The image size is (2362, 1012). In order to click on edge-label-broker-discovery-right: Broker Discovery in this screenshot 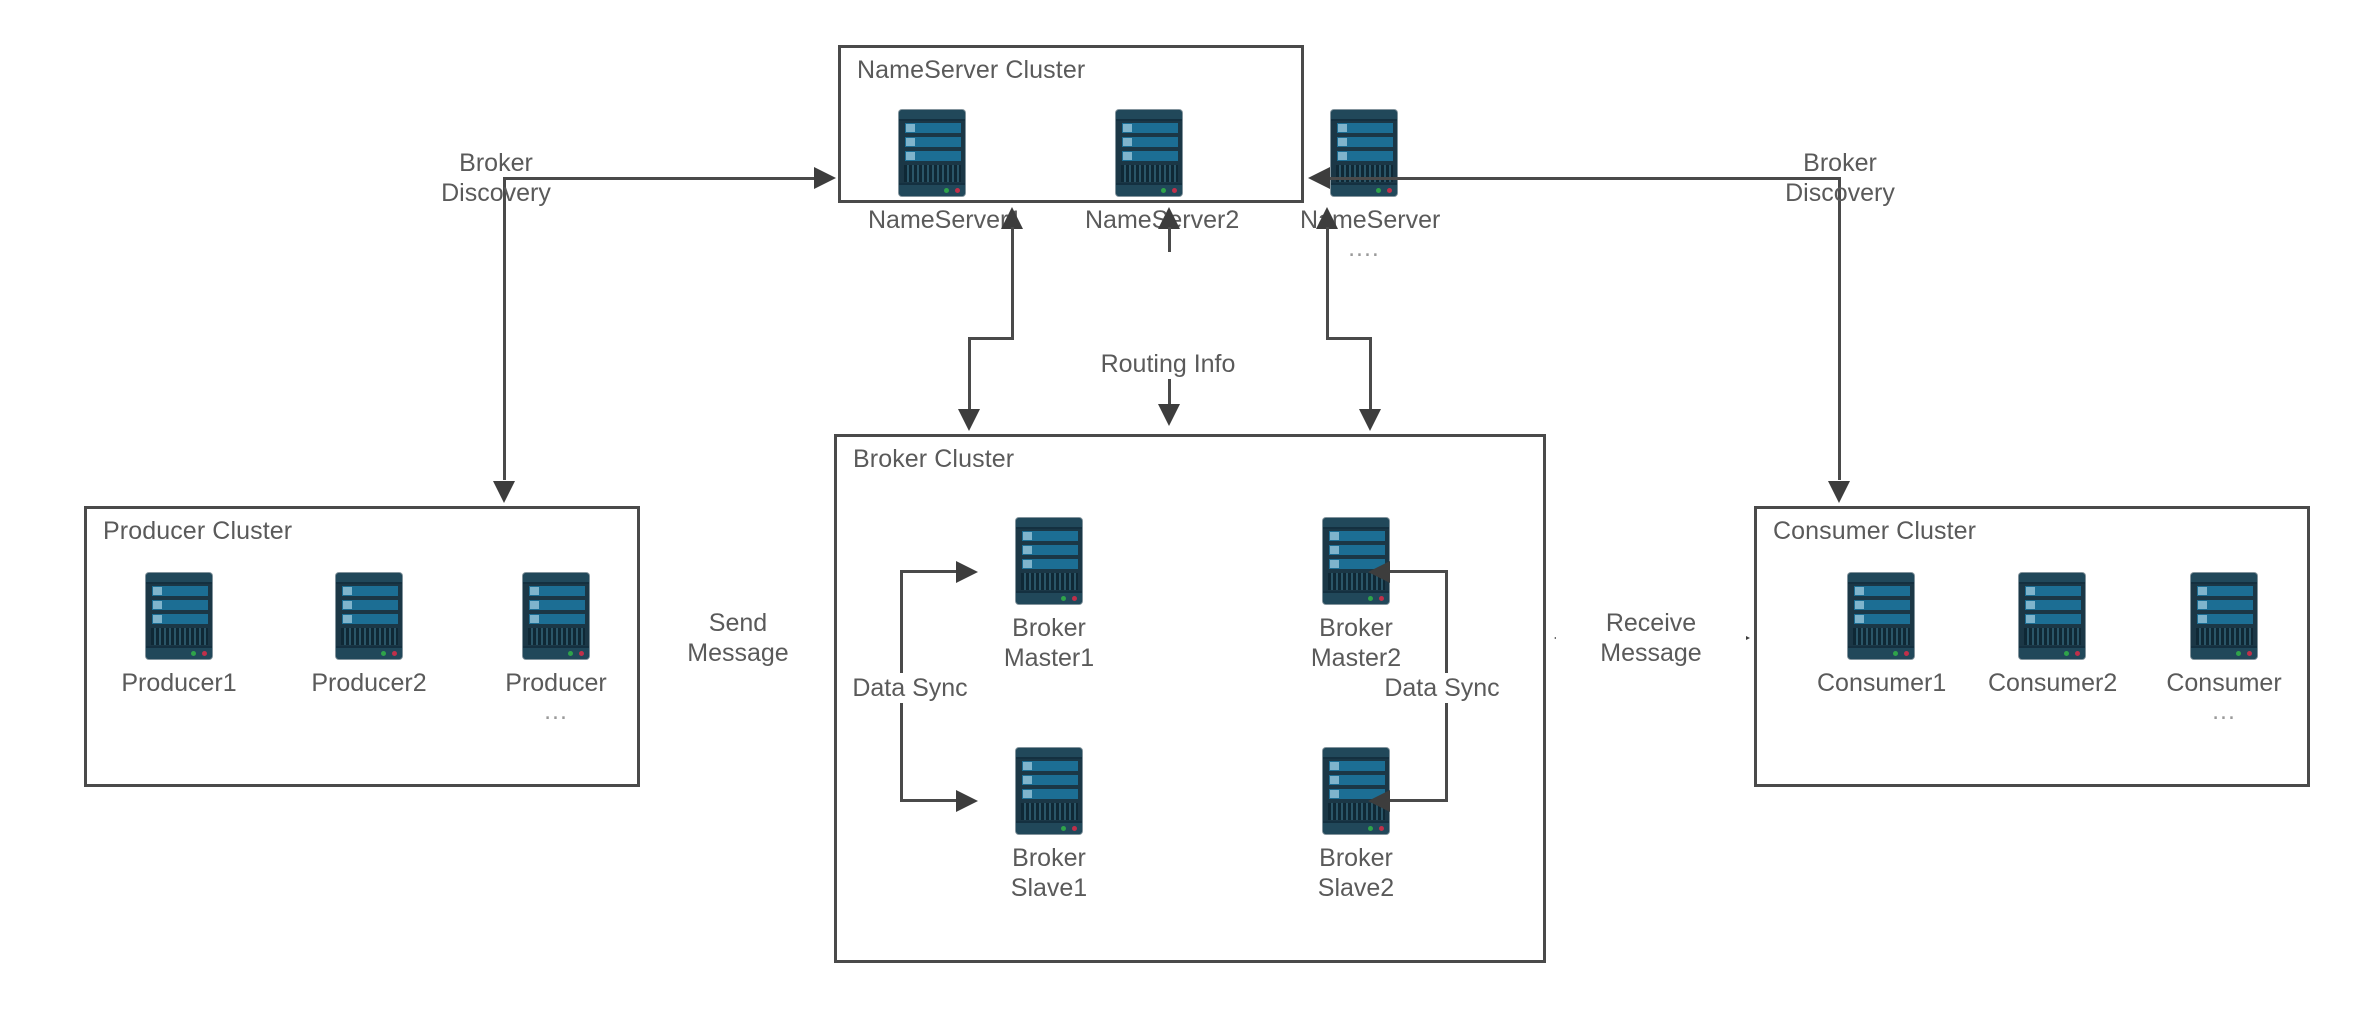, I will do `click(1840, 178)`.